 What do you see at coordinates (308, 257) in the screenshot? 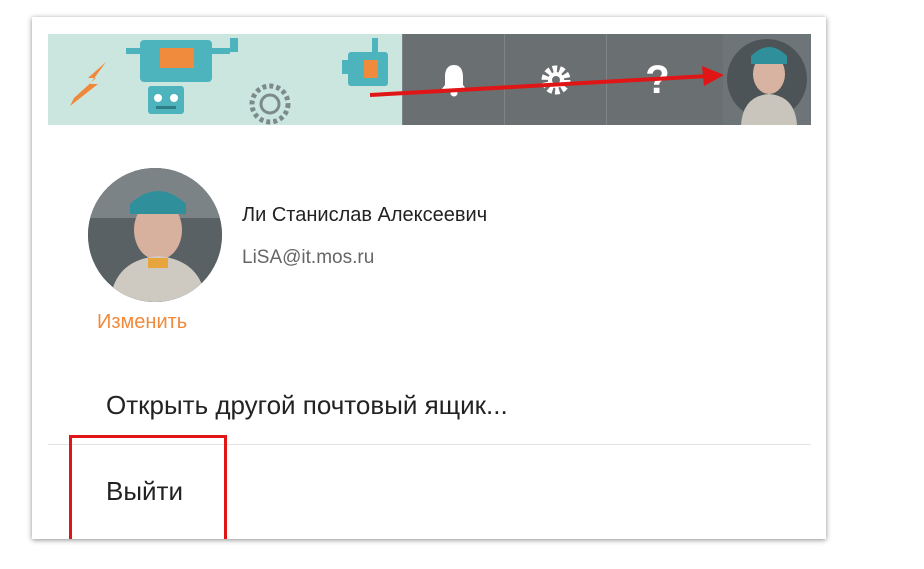
I see `user-email: LiSA@it.mos.ru` at bounding box center [308, 257].